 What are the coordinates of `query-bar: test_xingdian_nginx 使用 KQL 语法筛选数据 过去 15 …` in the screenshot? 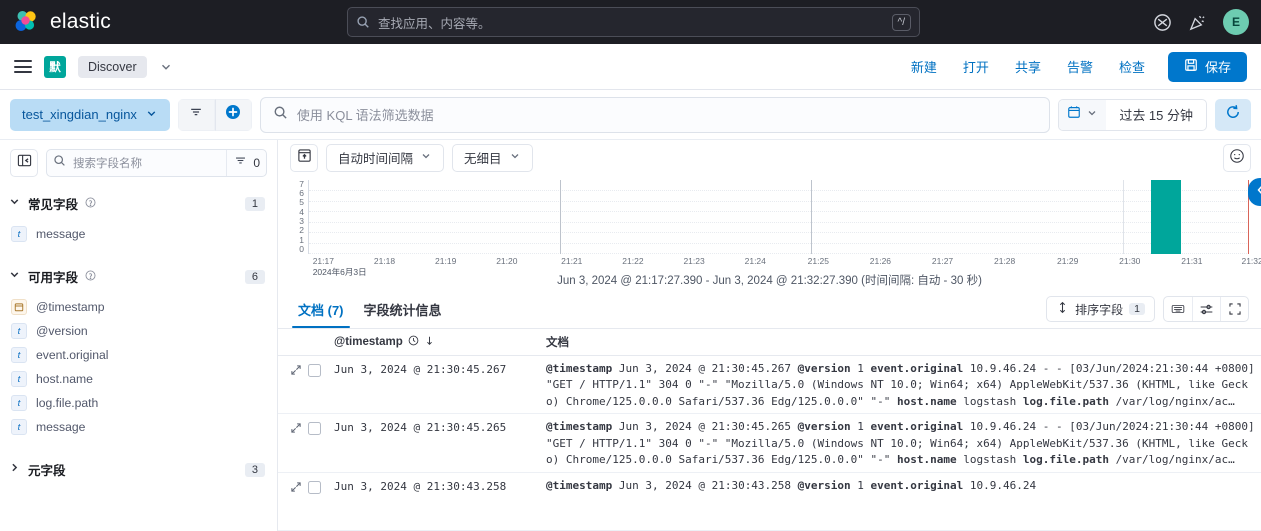 It's located at (630, 115).